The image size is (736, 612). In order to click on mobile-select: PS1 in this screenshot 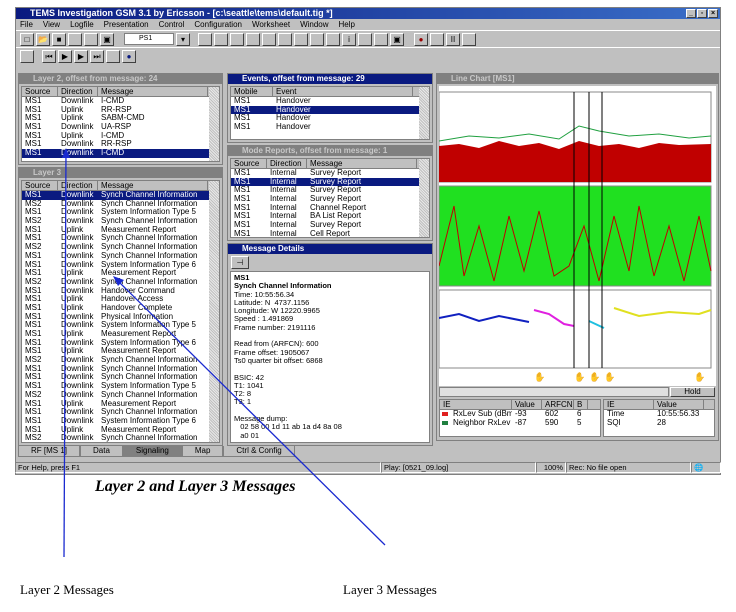, I will do `click(149, 39)`.